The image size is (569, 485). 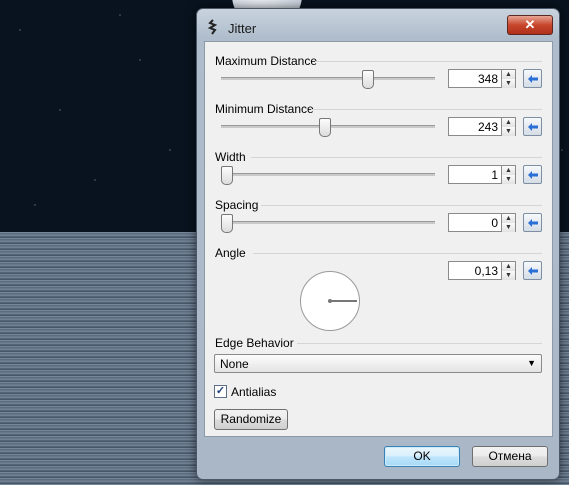 What do you see at coordinates (509, 222) in the screenshot?
I see `spacing-spinner: ▲ ▼` at bounding box center [509, 222].